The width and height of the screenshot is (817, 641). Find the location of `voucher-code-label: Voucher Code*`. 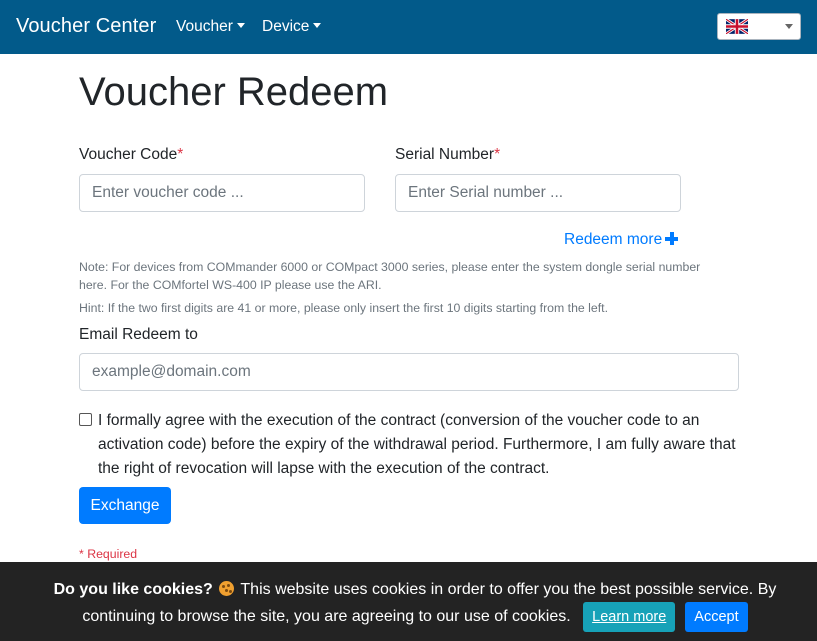

voucher-code-label: Voucher Code* is located at coordinates (131, 155).